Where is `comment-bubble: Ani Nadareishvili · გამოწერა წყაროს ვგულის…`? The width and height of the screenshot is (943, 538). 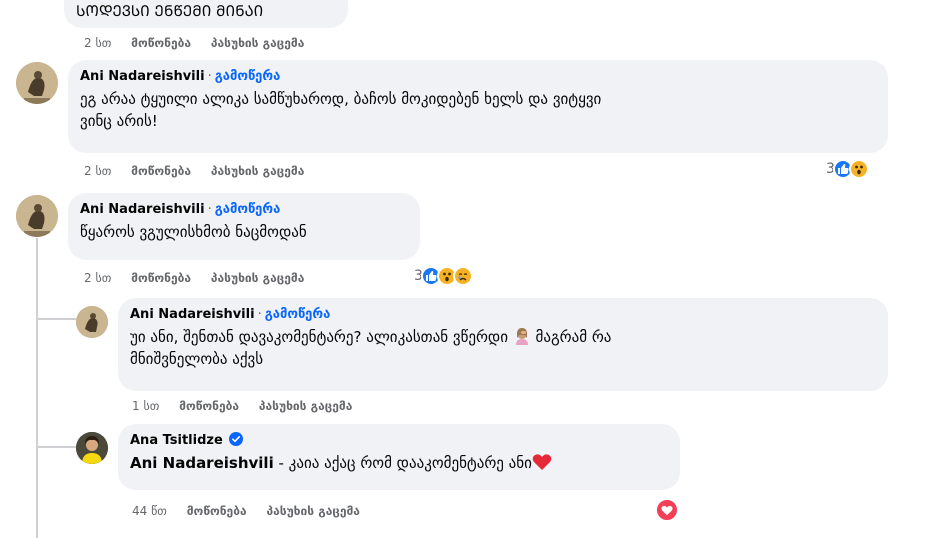
comment-bubble: Ani Nadareishvili · გამოწერა წყაროს ვგულის… is located at coordinates (244, 226).